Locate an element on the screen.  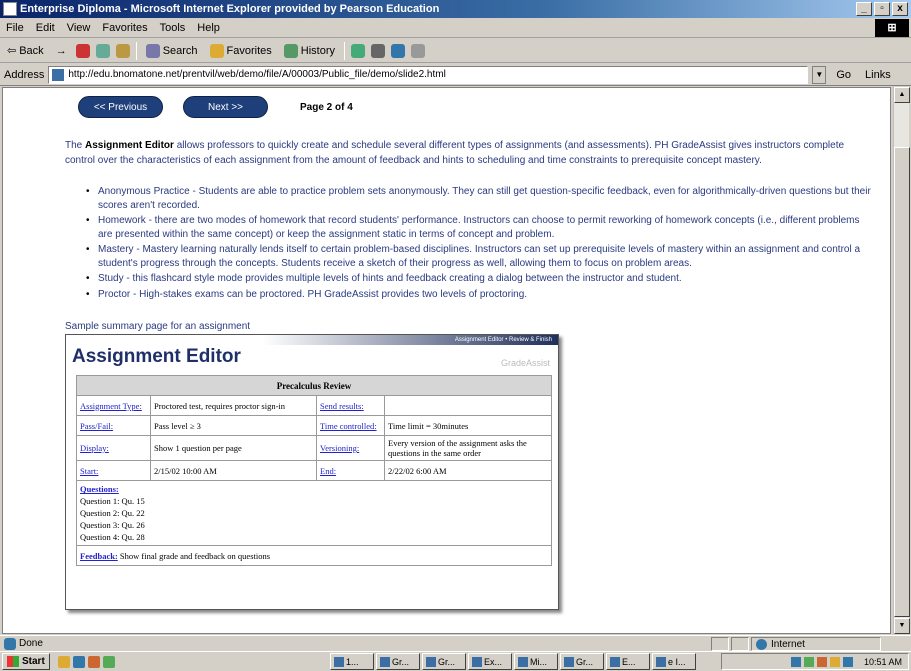
favorites-button: Favorites is located at coordinates (241, 51).